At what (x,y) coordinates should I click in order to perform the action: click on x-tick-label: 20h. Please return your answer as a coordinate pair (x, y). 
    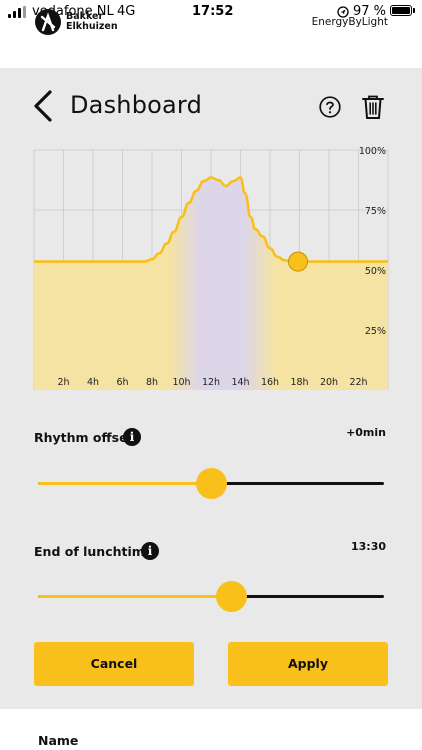
    Looking at the image, I should click on (329, 382).